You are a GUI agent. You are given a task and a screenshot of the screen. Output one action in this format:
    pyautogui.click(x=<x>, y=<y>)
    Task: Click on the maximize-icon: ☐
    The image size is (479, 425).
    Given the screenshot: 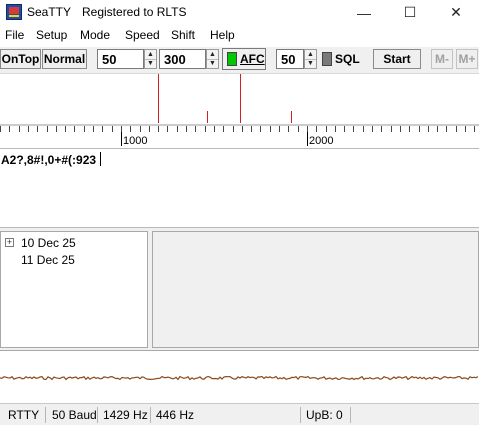 What is the action you would take?
    pyautogui.click(x=410, y=12)
    